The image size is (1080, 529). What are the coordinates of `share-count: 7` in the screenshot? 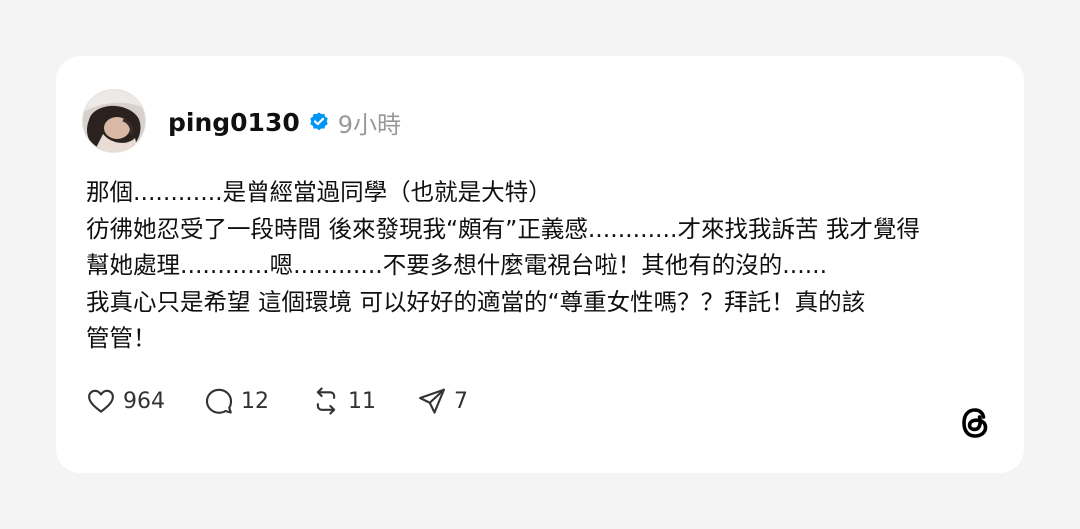 It's located at (461, 401).